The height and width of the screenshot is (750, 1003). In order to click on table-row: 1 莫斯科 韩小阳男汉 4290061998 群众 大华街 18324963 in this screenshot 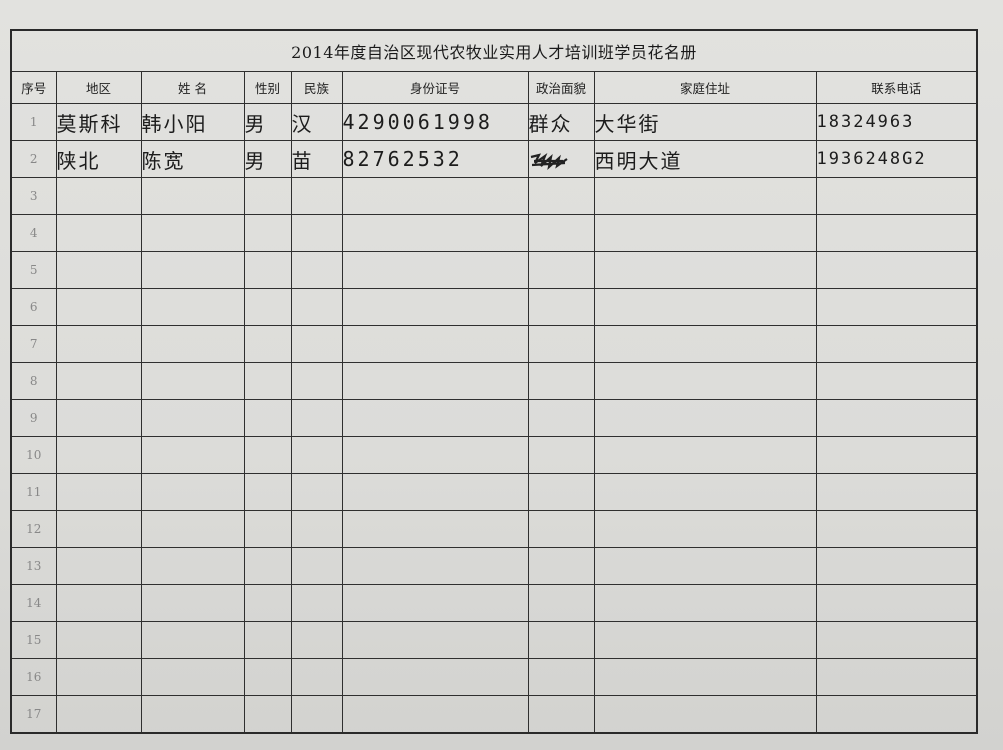, I will do `click(494, 122)`.